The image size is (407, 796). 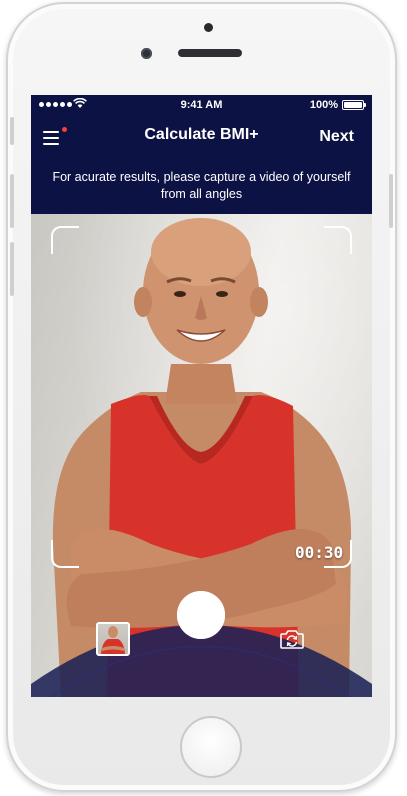 What do you see at coordinates (354, 105) in the screenshot?
I see `battery-icon` at bounding box center [354, 105].